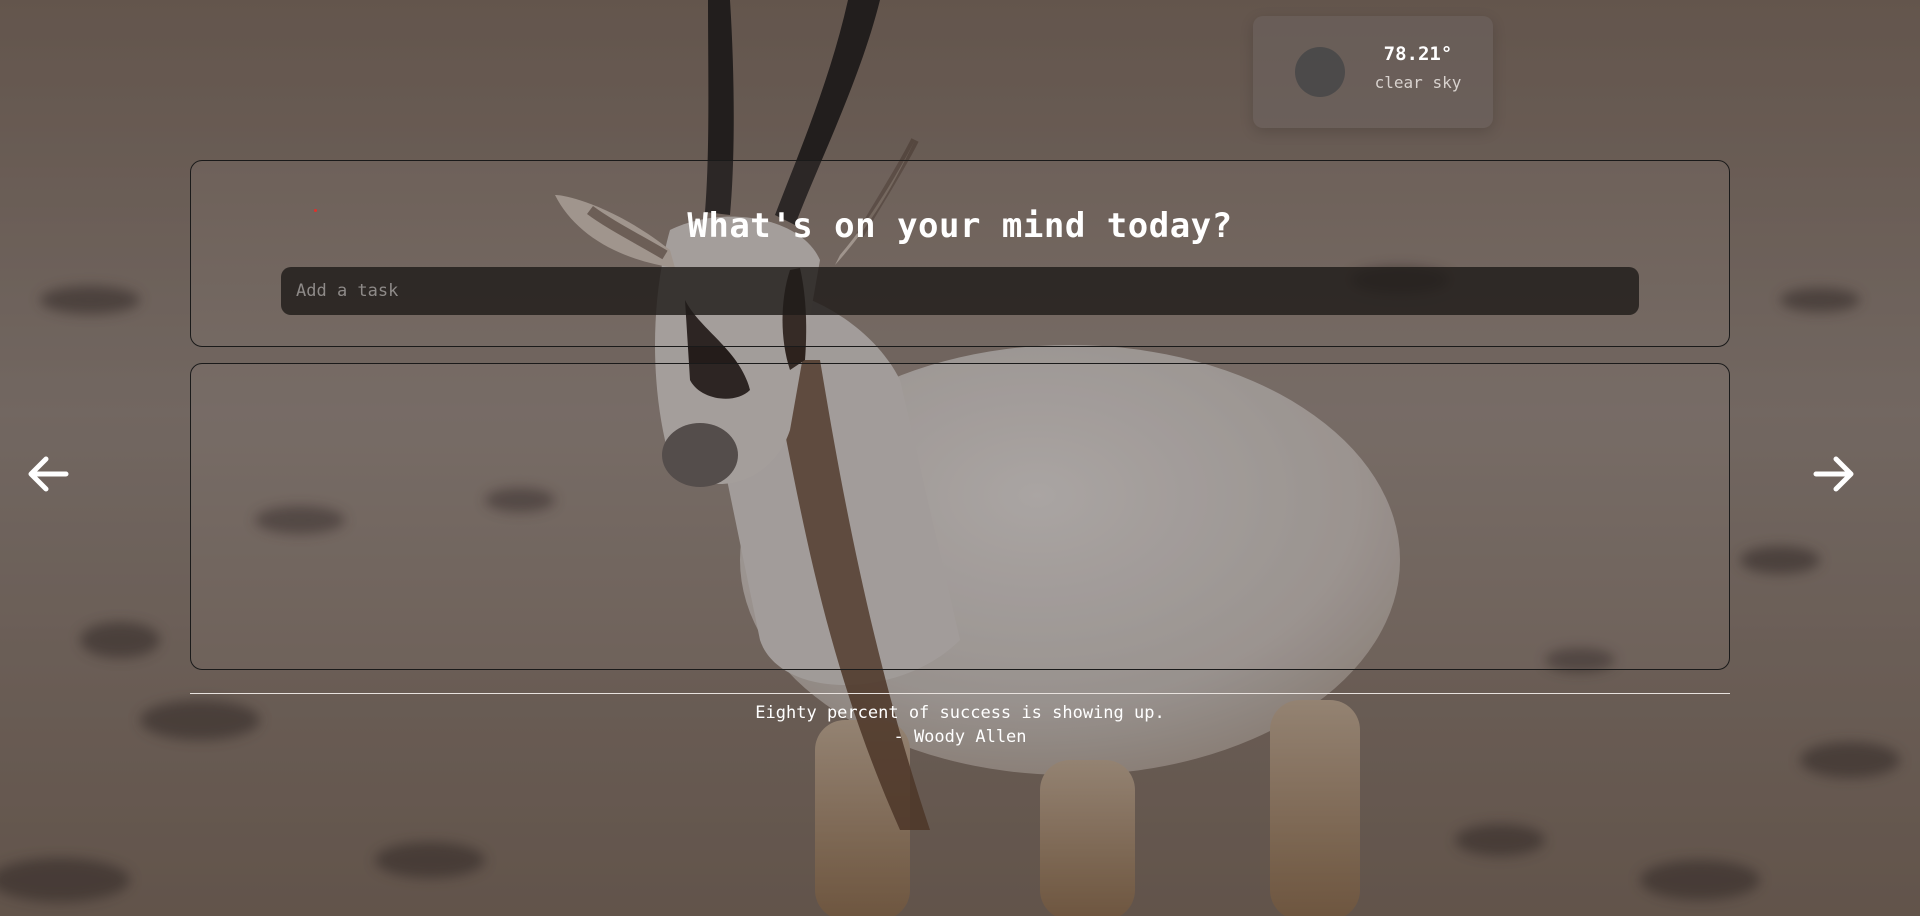  I want to click on quote-author: - Woody Allen, so click(960, 737).